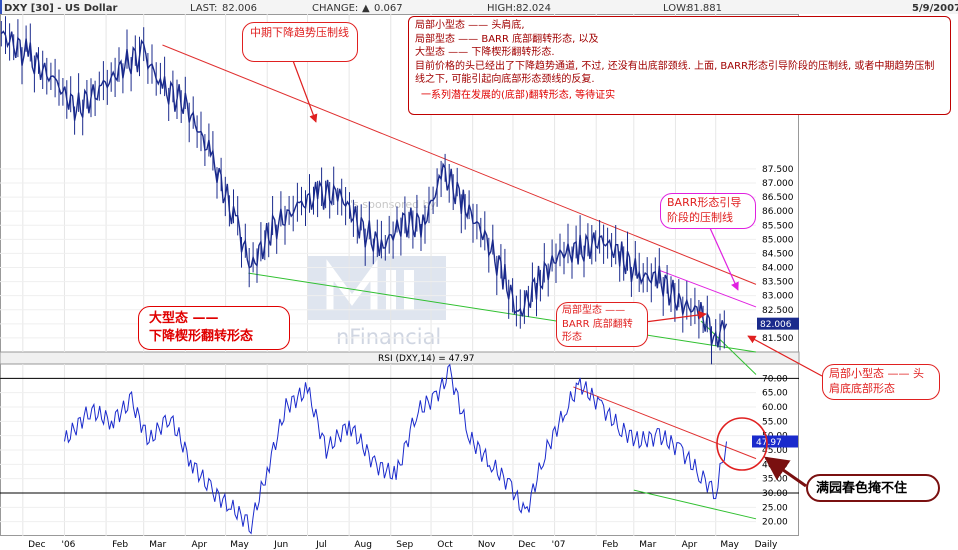 This screenshot has width=958, height=550. Describe the element at coordinates (60, 8) in the screenshot. I see `header-symbol: DXY [30] - US Dollar` at that location.